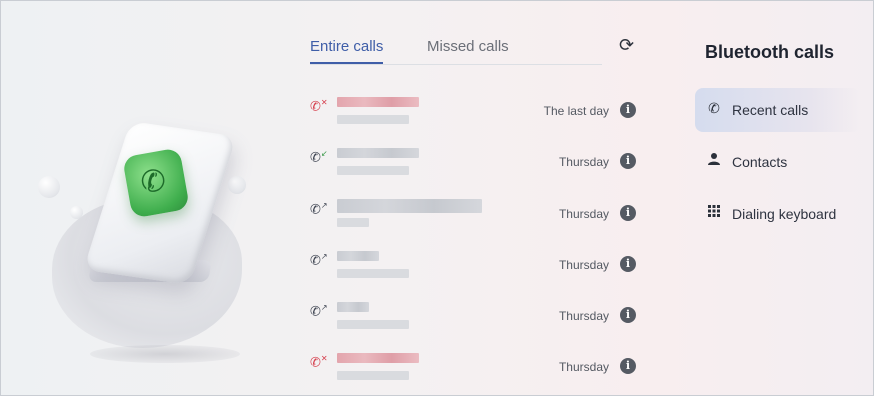 This screenshot has width=874, height=396. Describe the element at coordinates (760, 162) in the screenshot. I see `nav-label: Contacts` at that location.